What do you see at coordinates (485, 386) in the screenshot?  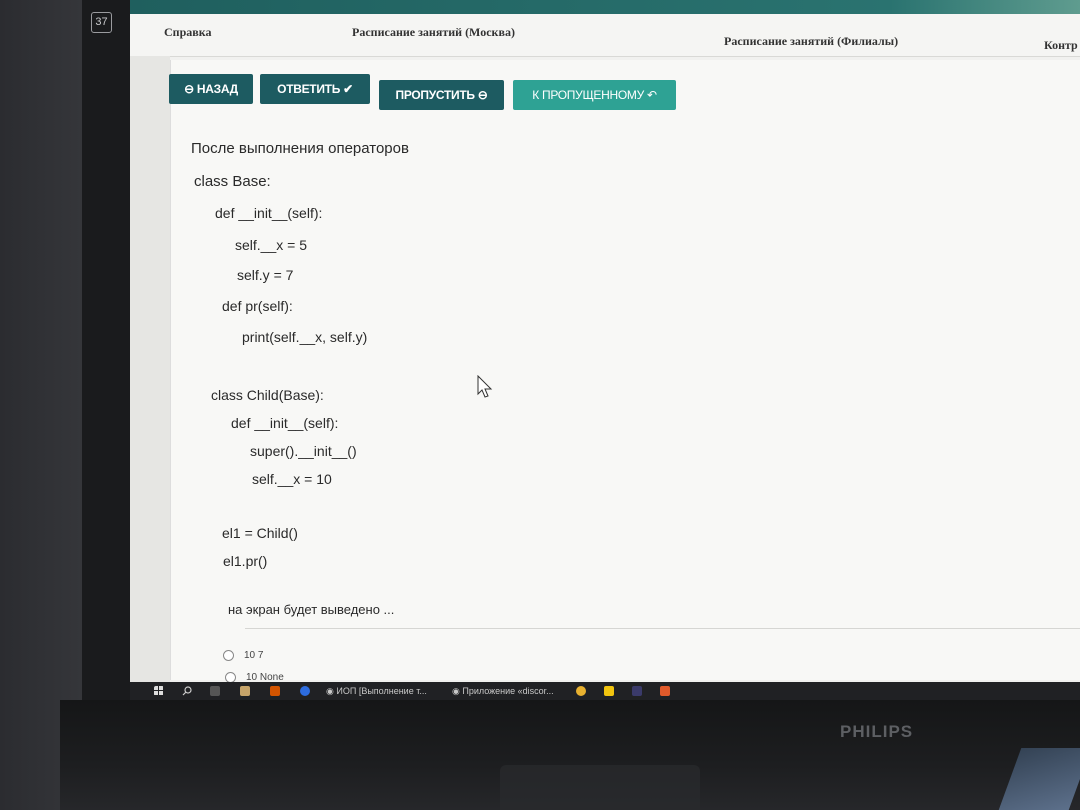 I see `mouse-cursor-icon` at bounding box center [485, 386].